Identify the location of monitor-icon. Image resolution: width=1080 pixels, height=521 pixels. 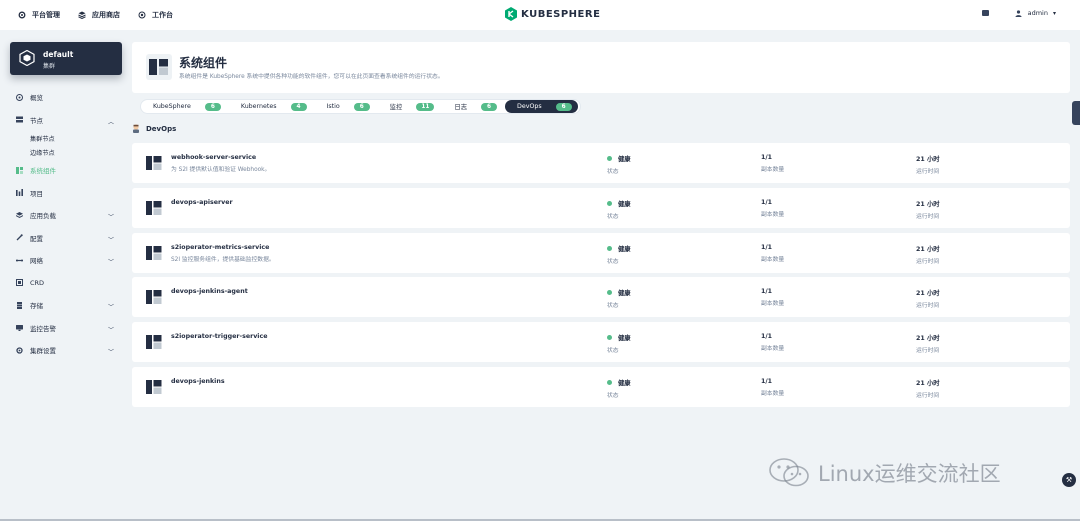
(19, 328).